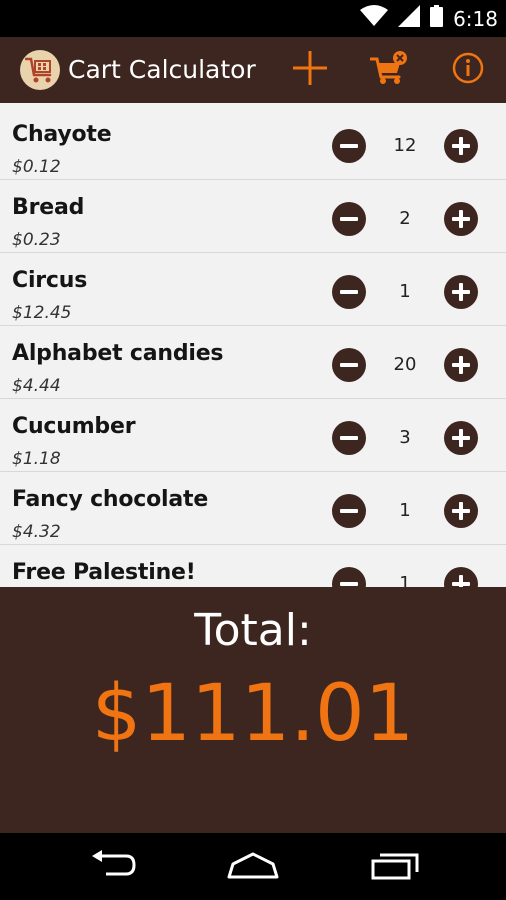 Image resolution: width=506 pixels, height=900 pixels. Describe the element at coordinates (253, 508) in the screenshot. I see `list-item: Fancy chocolate $4.32 1` at that location.